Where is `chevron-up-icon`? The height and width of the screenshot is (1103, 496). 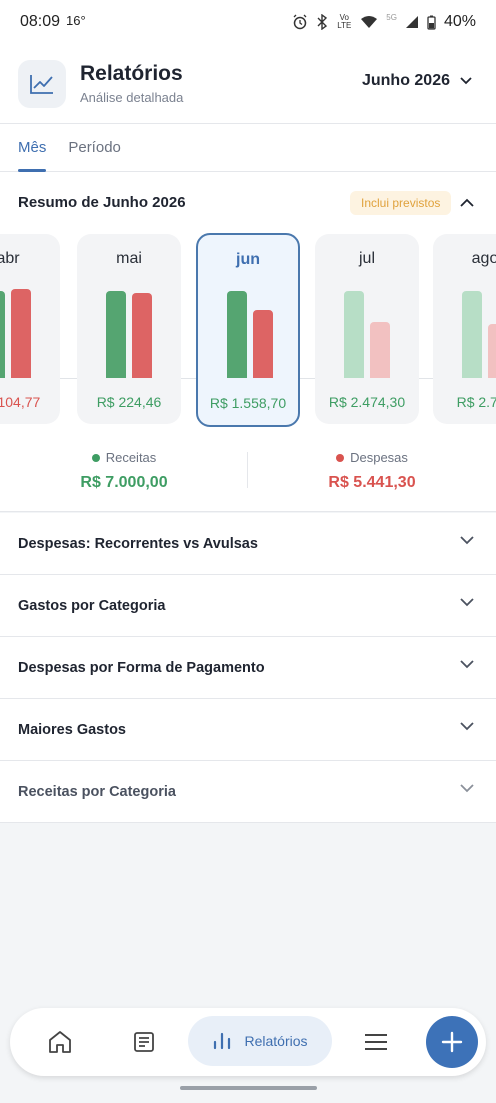 chevron-up-icon is located at coordinates (467, 202).